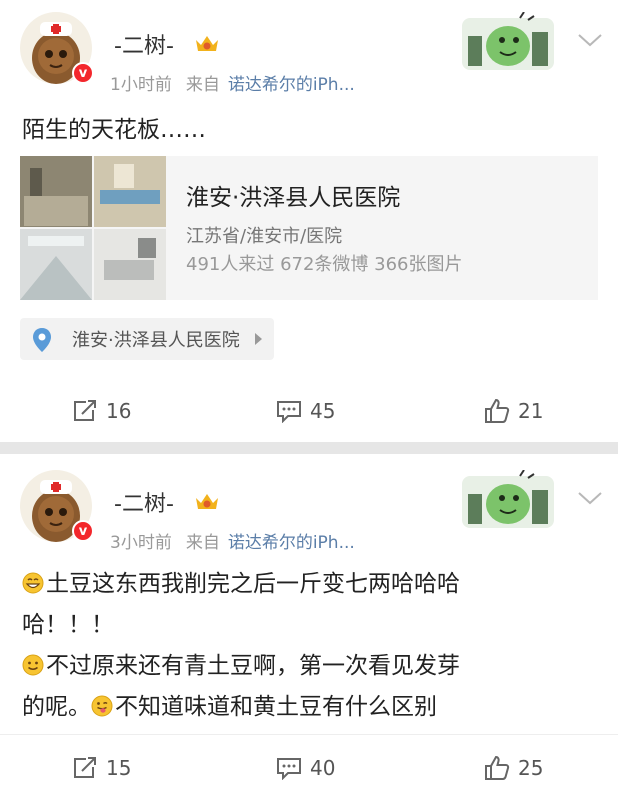  I want to click on comment-count: 40, so click(323, 768).